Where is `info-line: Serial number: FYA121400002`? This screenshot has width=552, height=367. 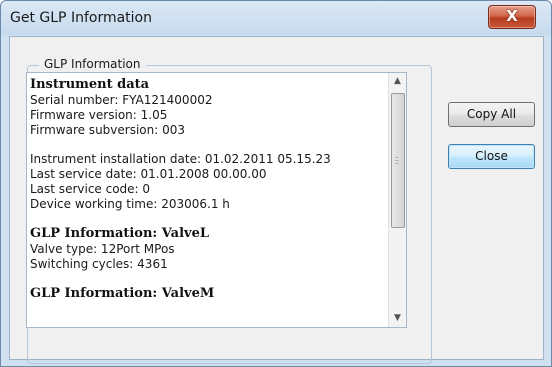 info-line: Serial number: FYA121400002 is located at coordinates (121, 100).